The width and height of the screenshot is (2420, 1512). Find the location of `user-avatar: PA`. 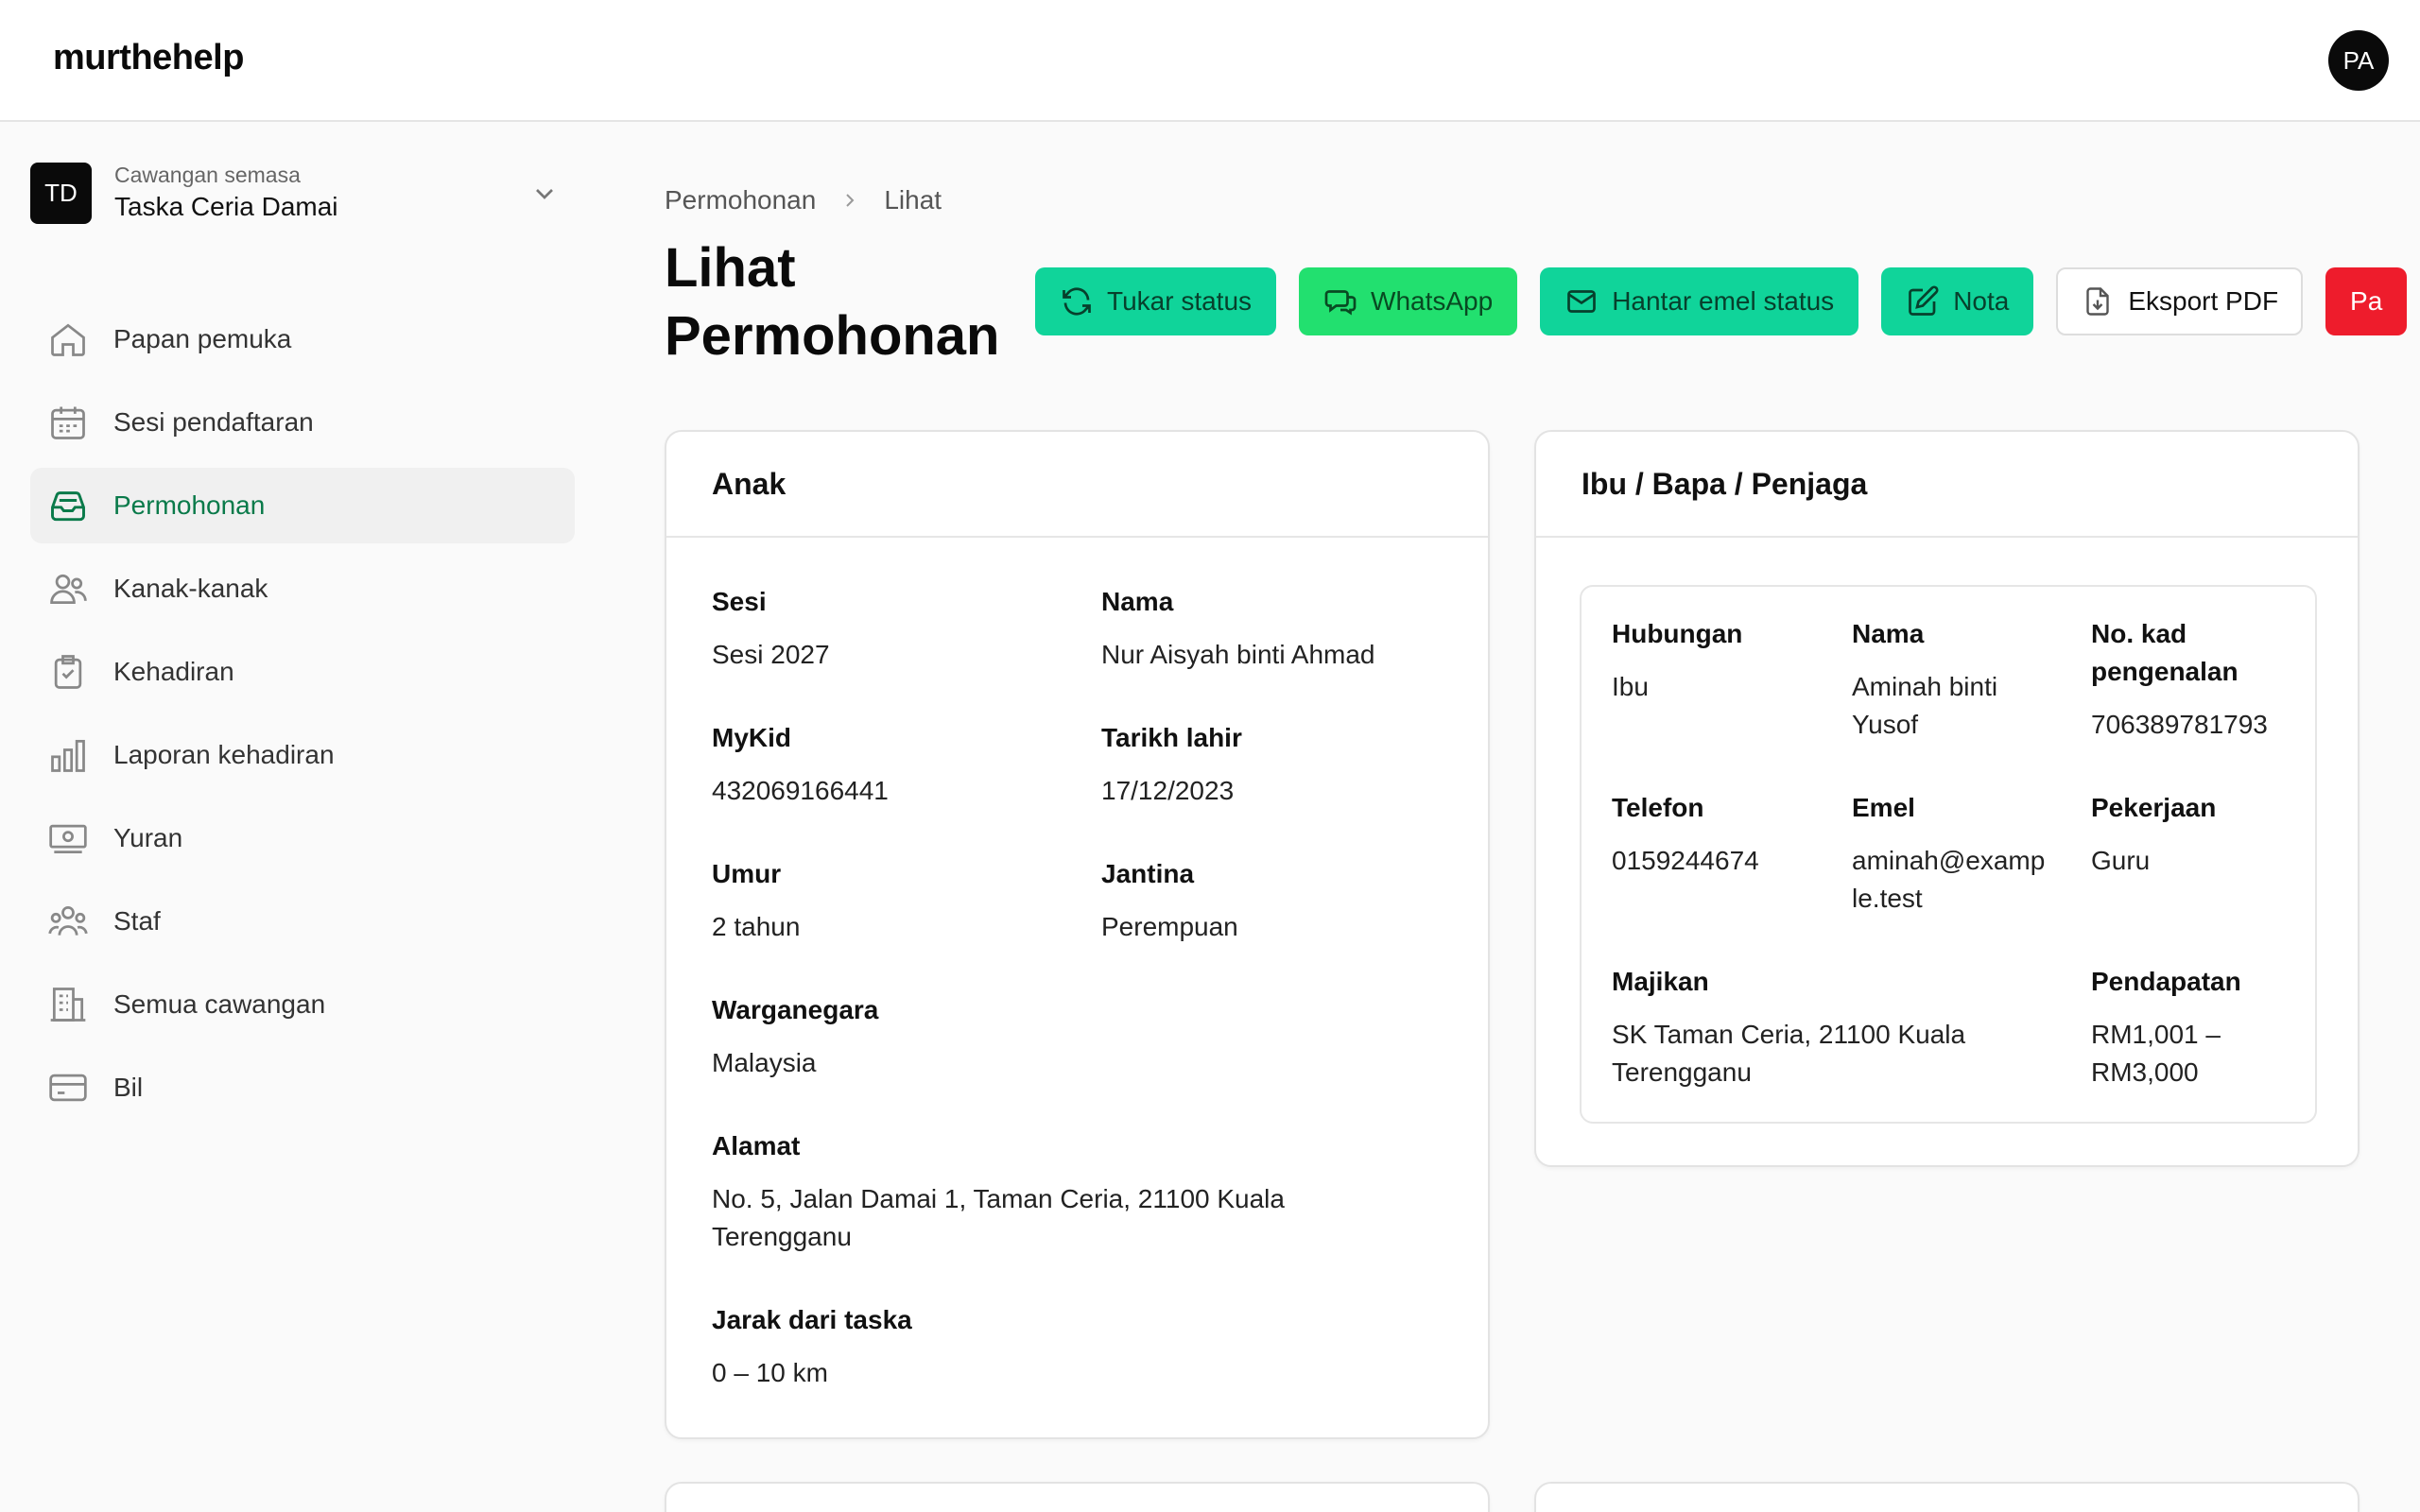

user-avatar: PA is located at coordinates (2359, 60).